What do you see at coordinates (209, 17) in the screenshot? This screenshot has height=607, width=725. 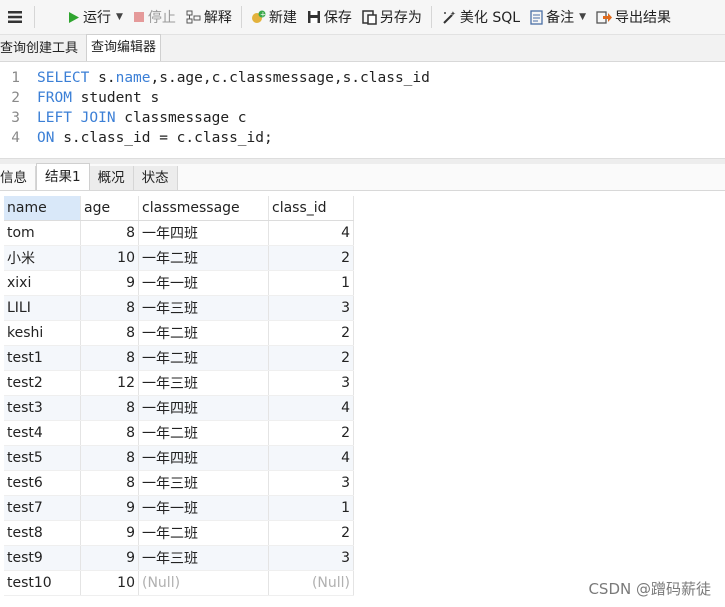 I see `explain-button: 解释` at bounding box center [209, 17].